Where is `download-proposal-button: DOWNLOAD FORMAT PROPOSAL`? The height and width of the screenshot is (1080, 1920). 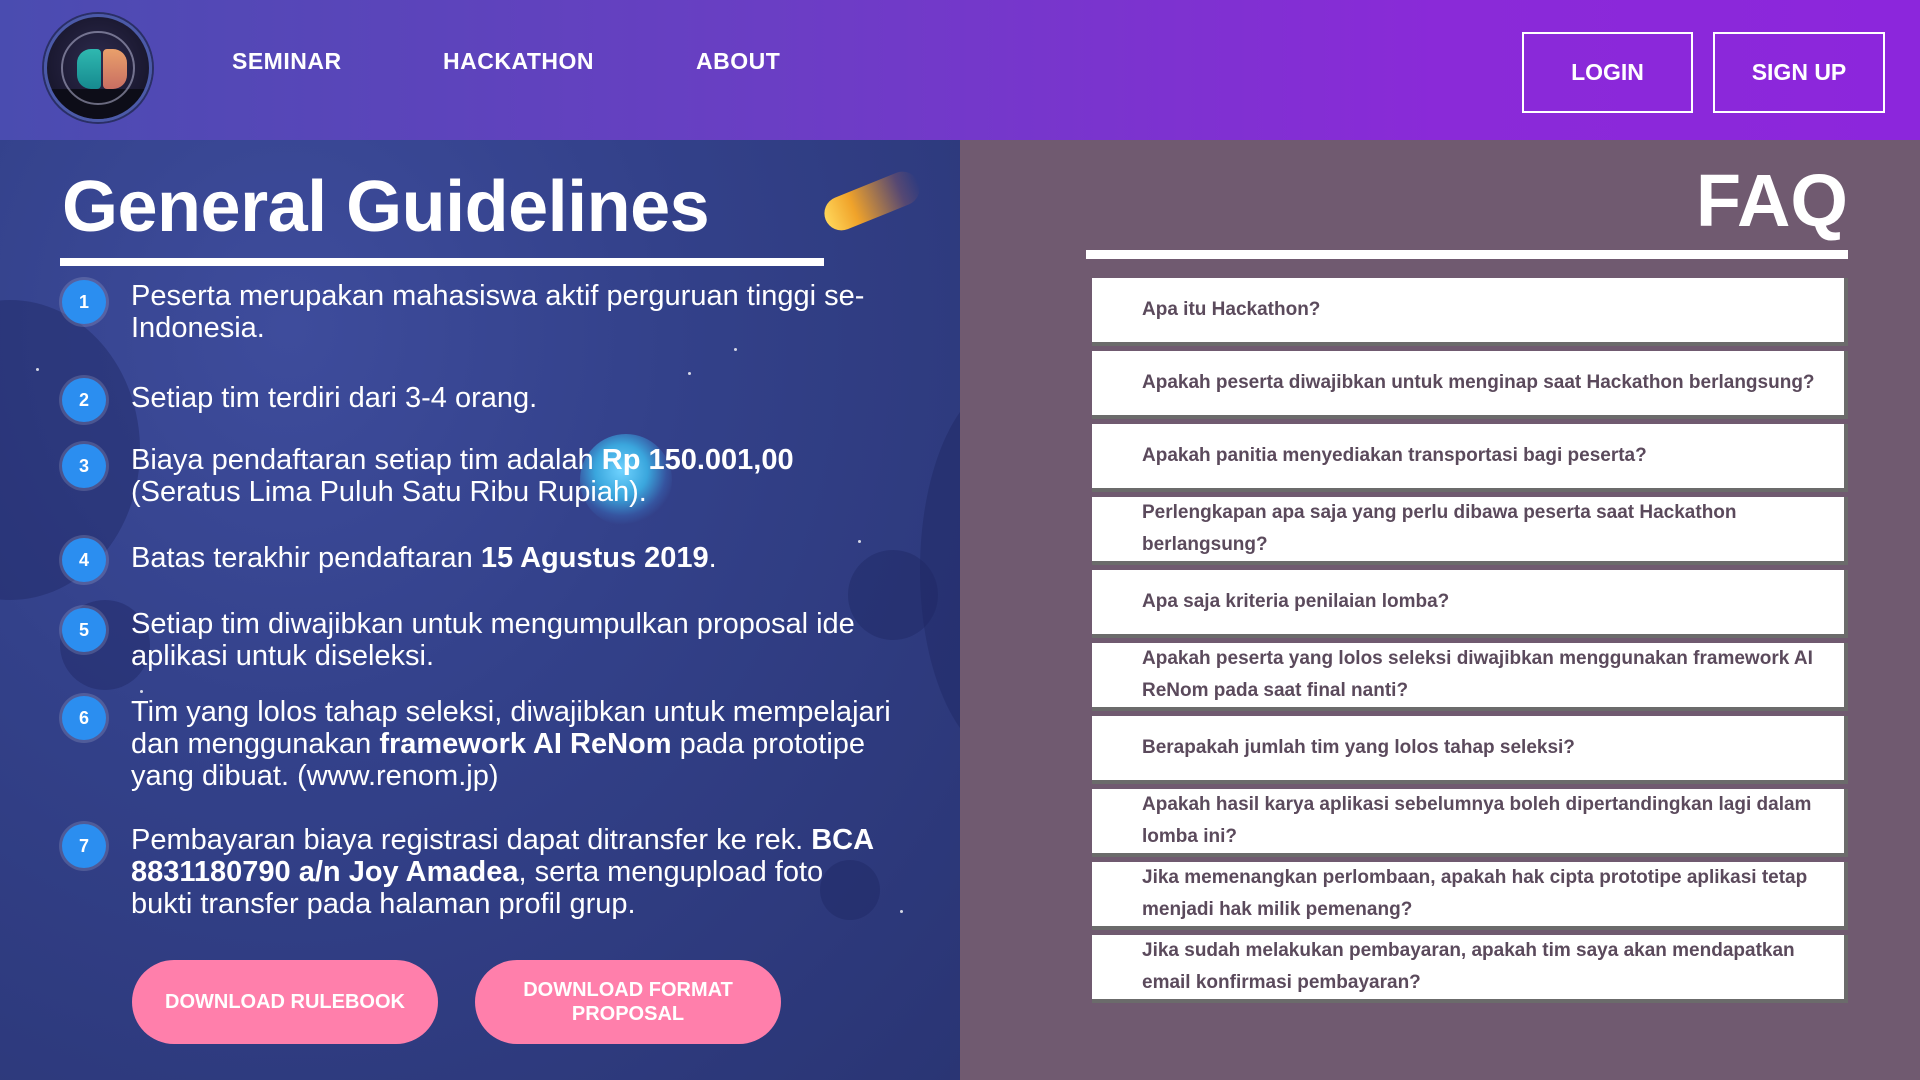
download-proposal-button: DOWNLOAD FORMAT PROPOSAL is located at coordinates (628, 1002).